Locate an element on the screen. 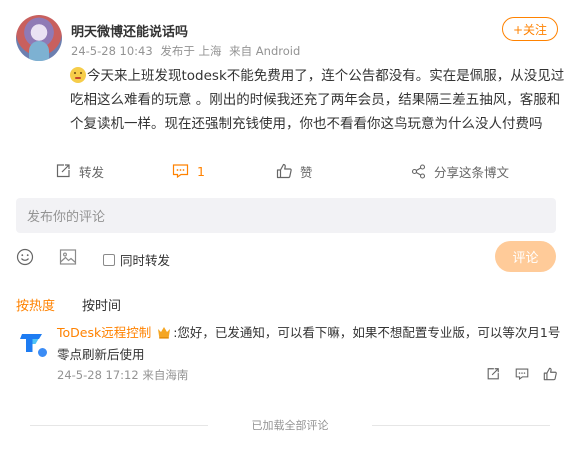  like-label: 赞 is located at coordinates (306, 172).